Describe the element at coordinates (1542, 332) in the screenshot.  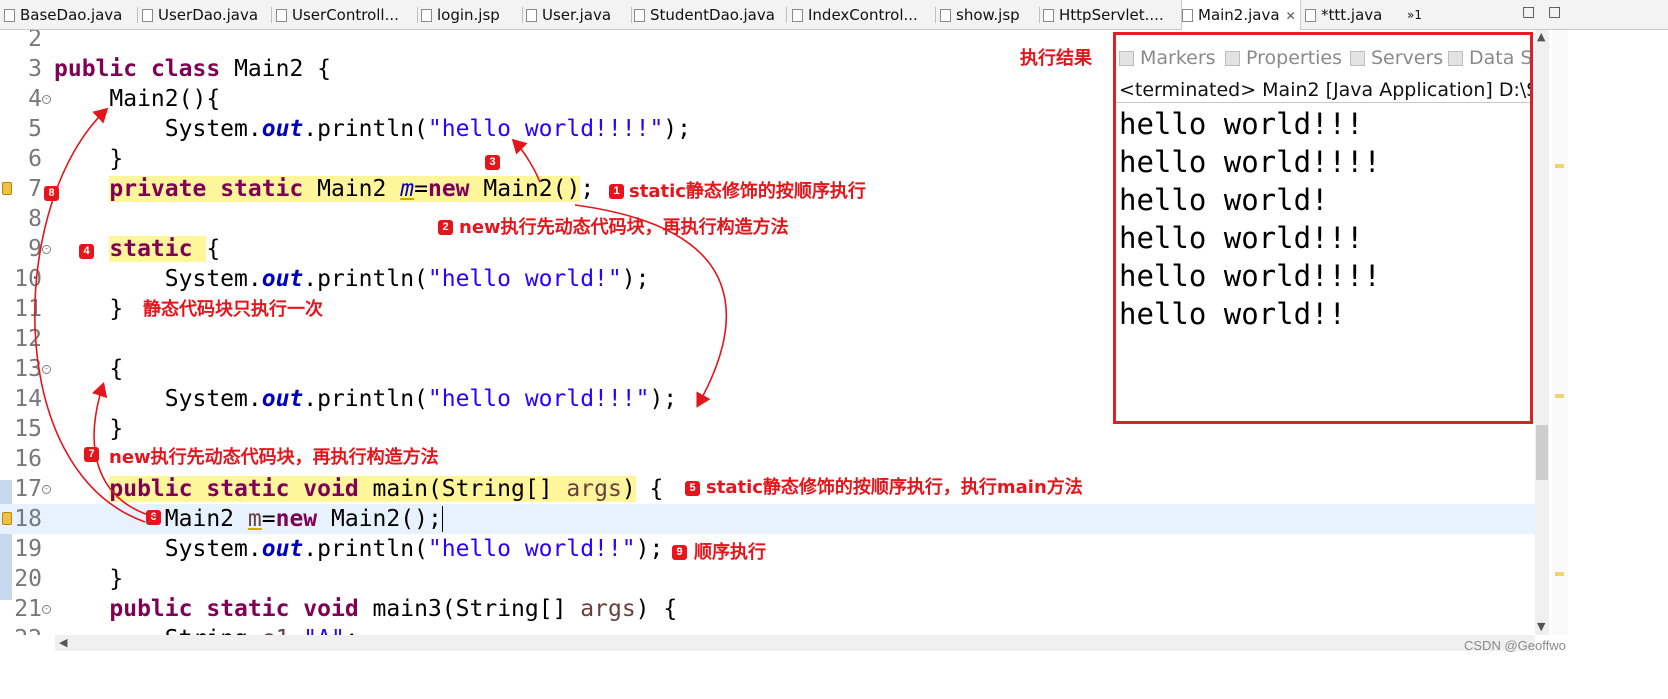
I see `vertical-scrollbar: ▲ ▼` at that location.